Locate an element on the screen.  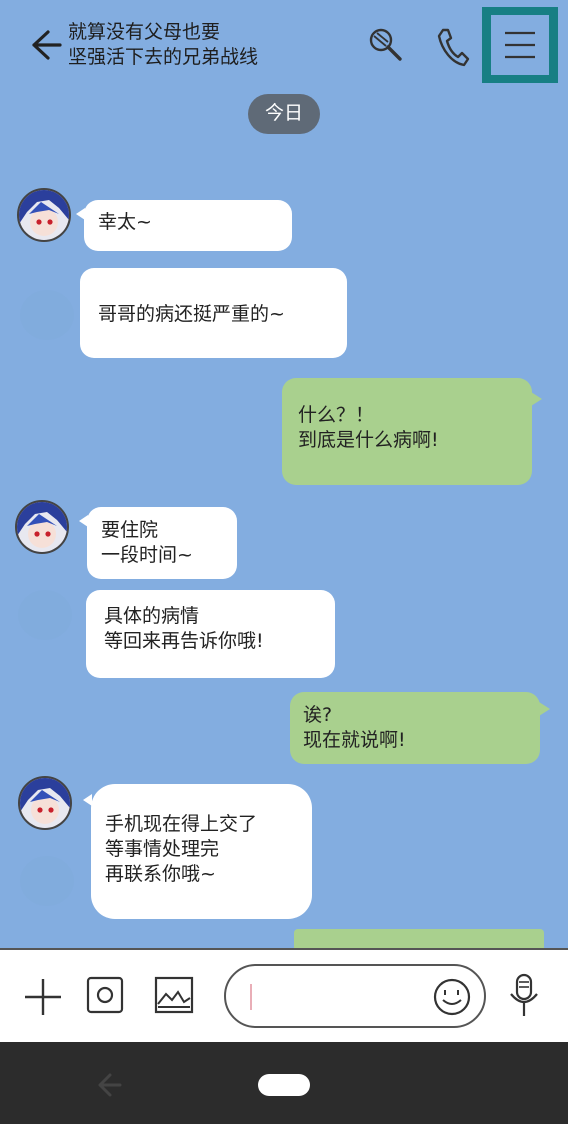
date-divider: 今日 is located at coordinates (284, 114).